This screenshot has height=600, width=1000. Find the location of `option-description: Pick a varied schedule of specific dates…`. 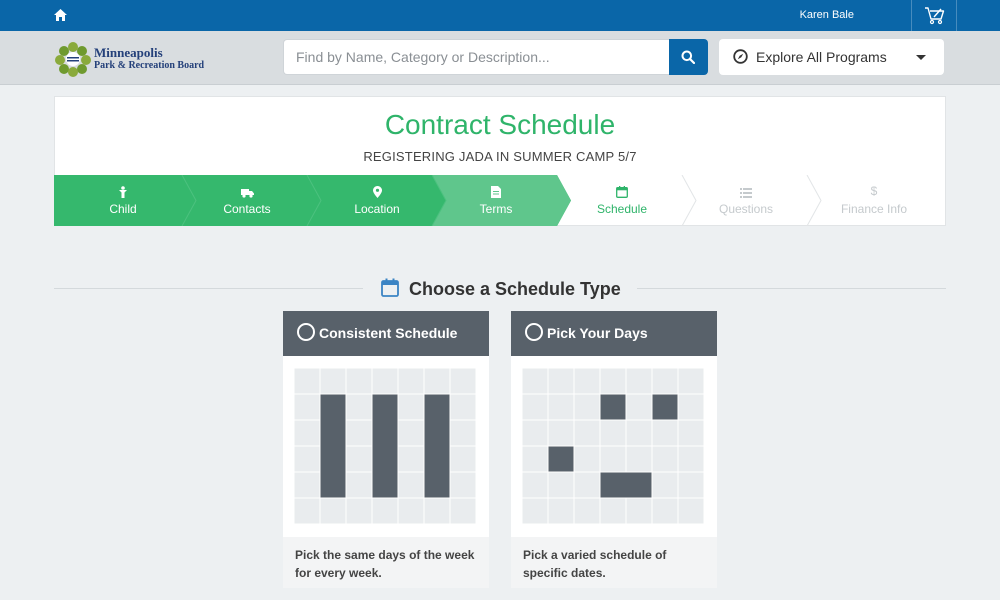

option-description: Pick a varied schedule of specific dates… is located at coordinates (595, 564).